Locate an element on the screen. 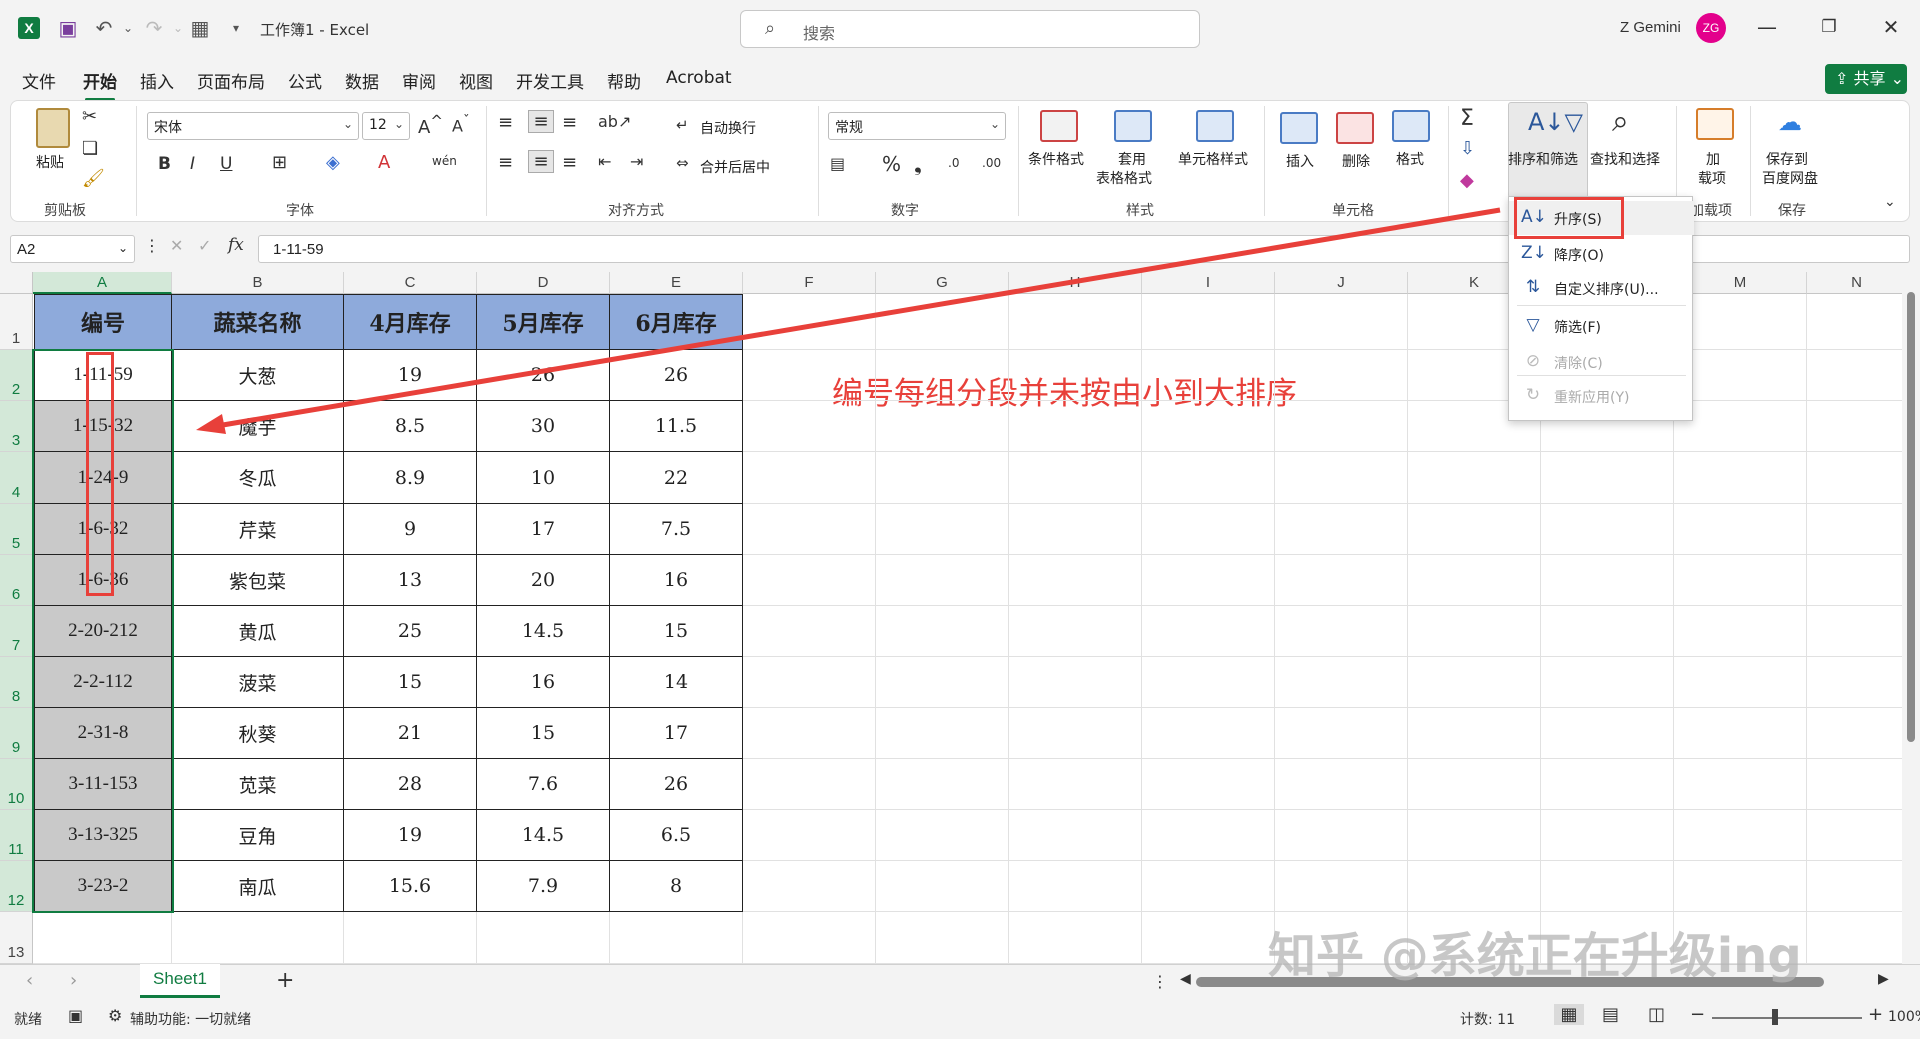 The height and width of the screenshot is (1039, 1920). table-header-cell: 4月库存 is located at coordinates (410, 322).